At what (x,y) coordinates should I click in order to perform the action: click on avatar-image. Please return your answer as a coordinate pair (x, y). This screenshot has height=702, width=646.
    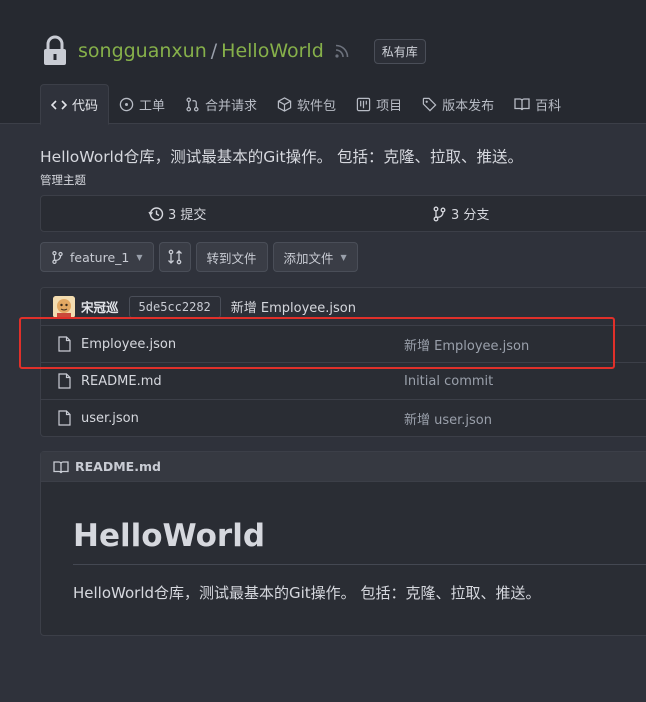
    Looking at the image, I should click on (64, 306).